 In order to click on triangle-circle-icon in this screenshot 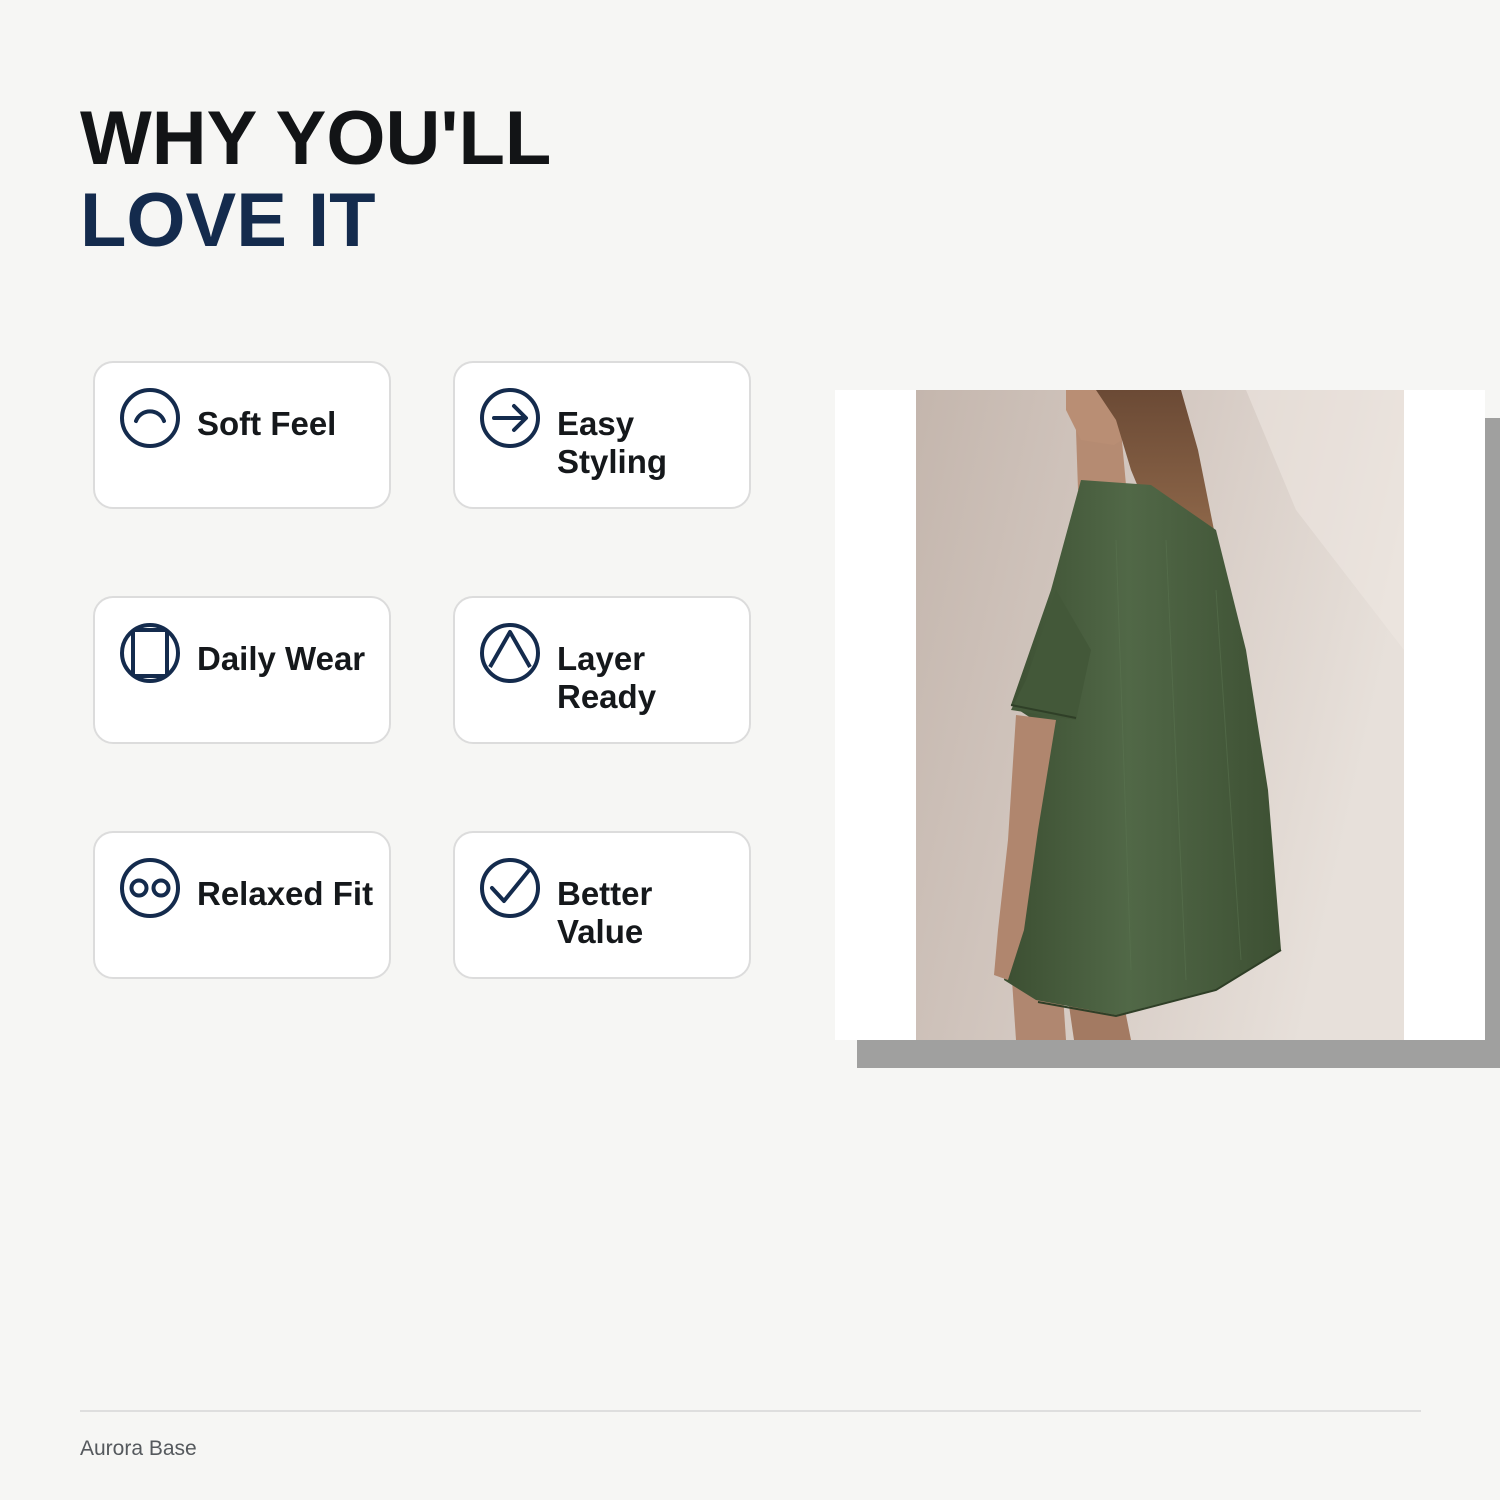, I will do `click(510, 653)`.